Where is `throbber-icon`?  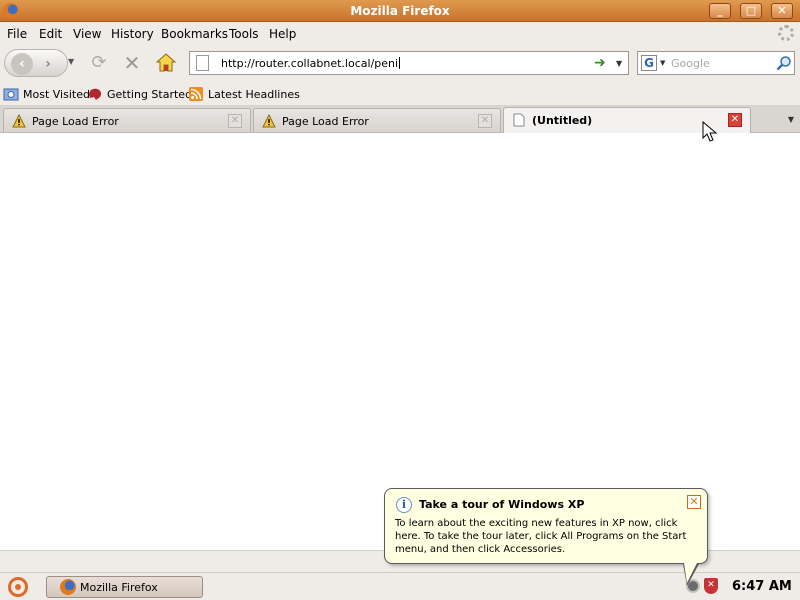
throbber-icon is located at coordinates (786, 33).